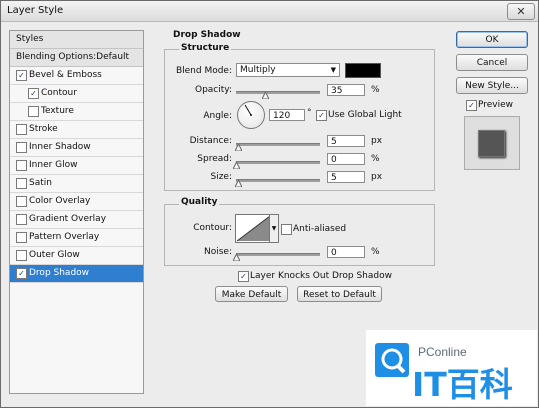 This screenshot has width=539, height=408. I want to click on sidebar-item-label: Stroke, so click(43, 129).